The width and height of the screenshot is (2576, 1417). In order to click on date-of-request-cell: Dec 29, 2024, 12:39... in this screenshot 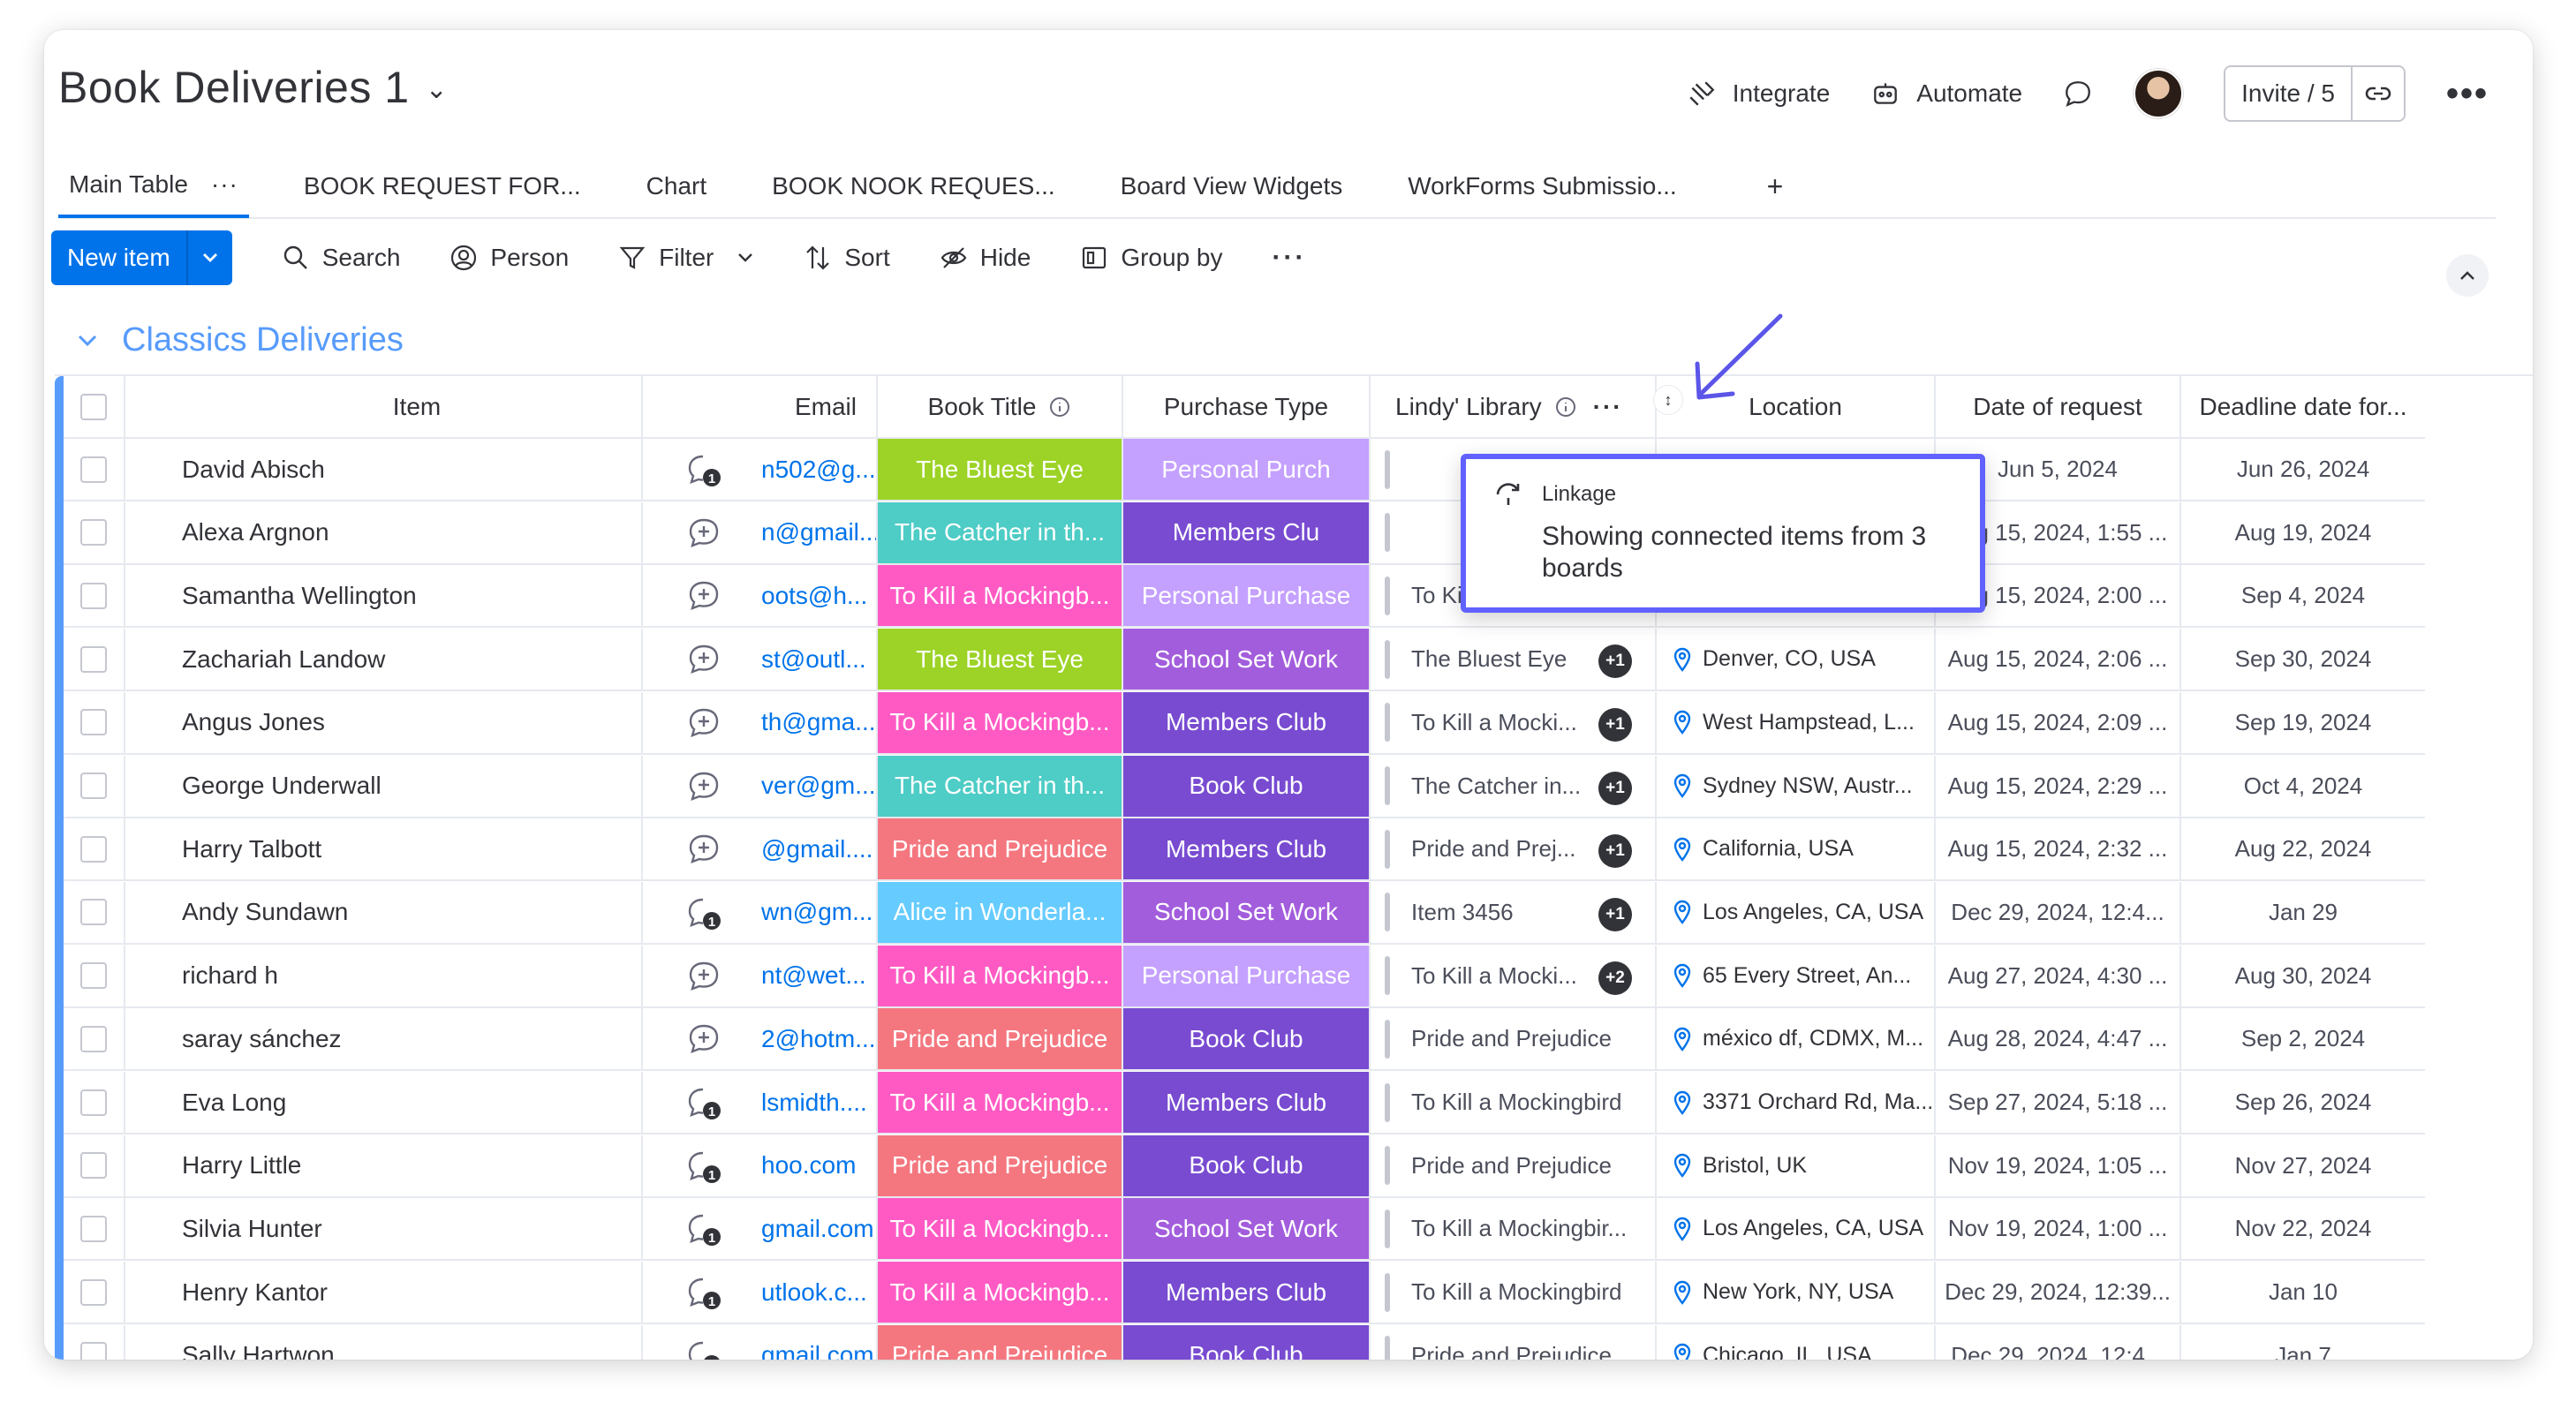, I will do `click(2058, 1292)`.